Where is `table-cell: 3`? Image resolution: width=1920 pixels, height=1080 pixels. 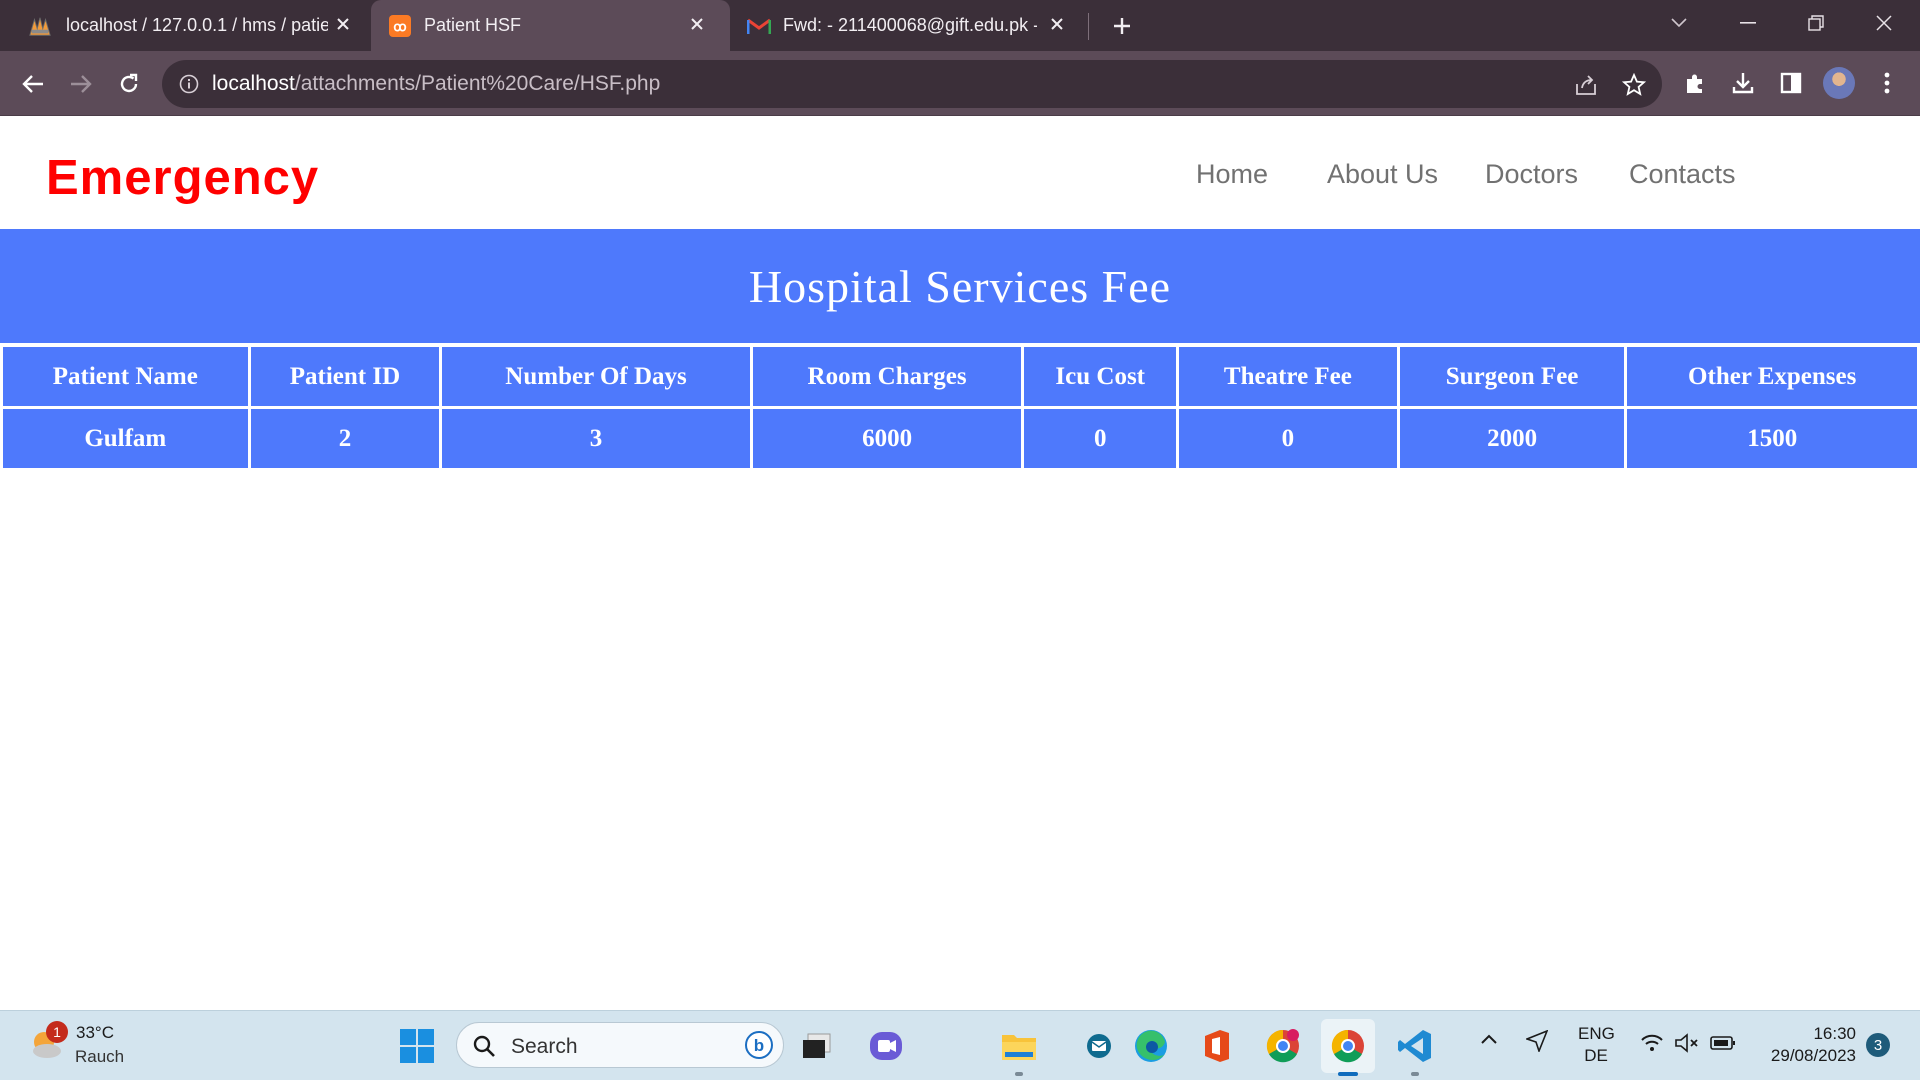 table-cell: 3 is located at coordinates (596, 438).